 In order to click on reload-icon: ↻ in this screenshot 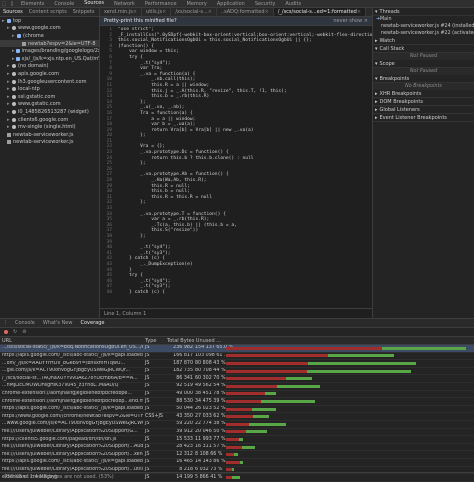, I will do `click(15, 332)`.